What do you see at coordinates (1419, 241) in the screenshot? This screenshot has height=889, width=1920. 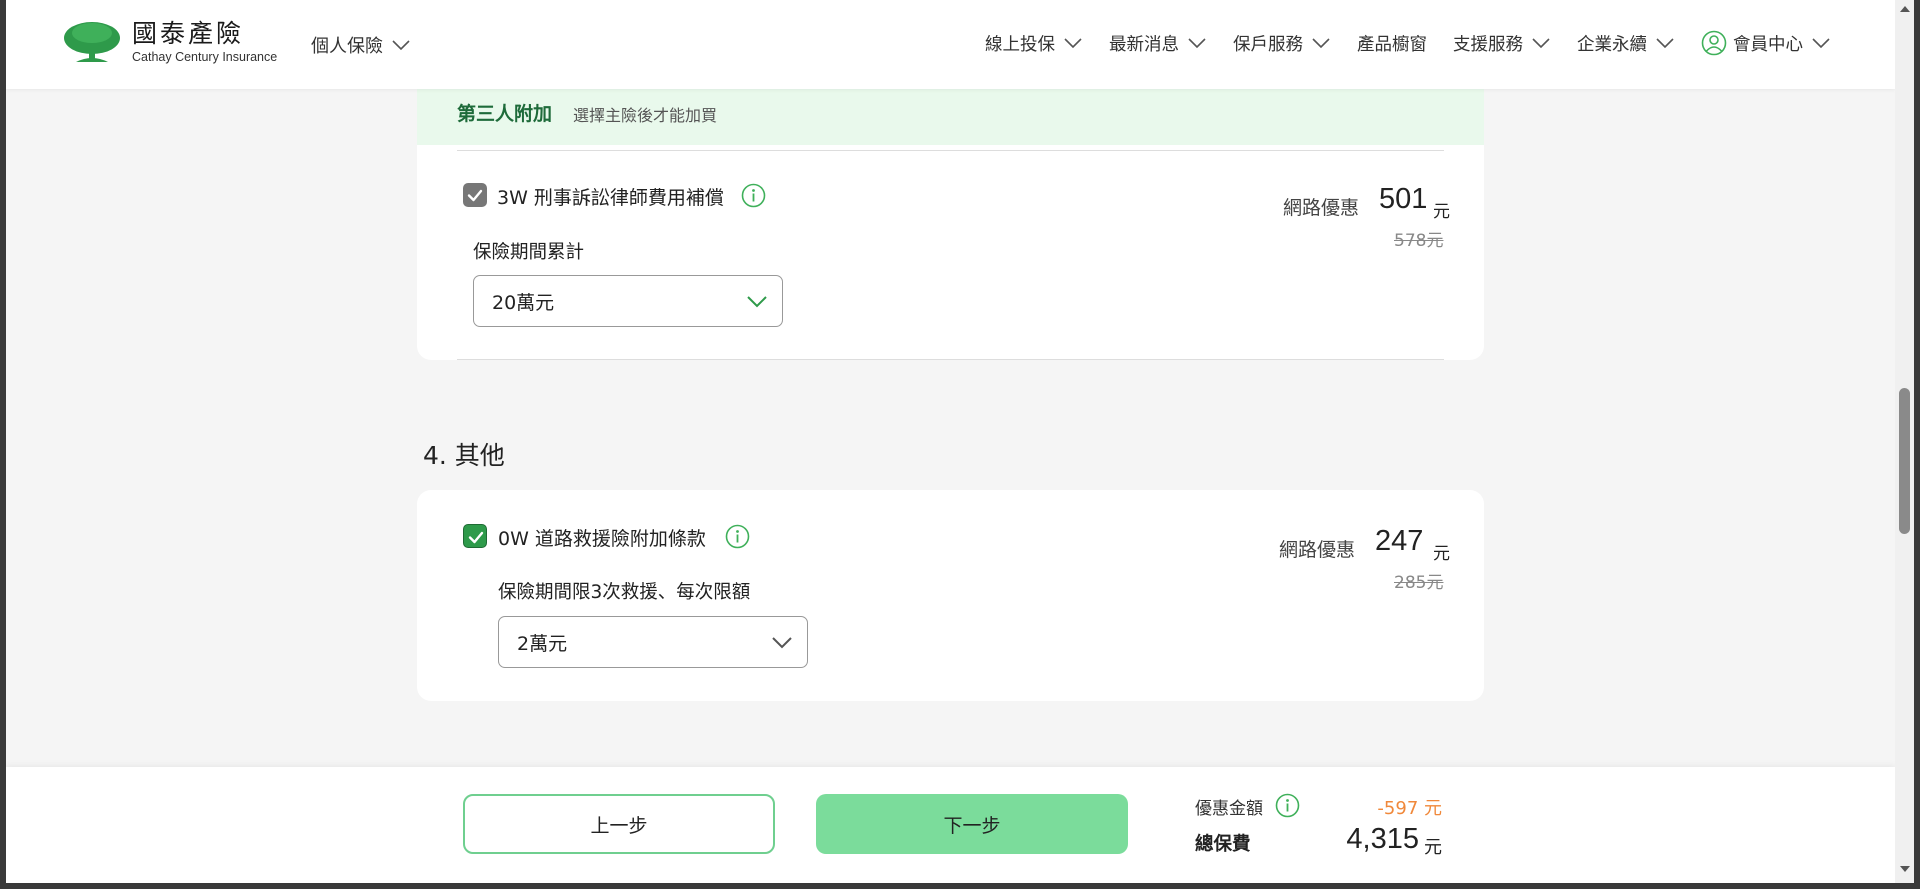 I see `original-price: 578元` at bounding box center [1419, 241].